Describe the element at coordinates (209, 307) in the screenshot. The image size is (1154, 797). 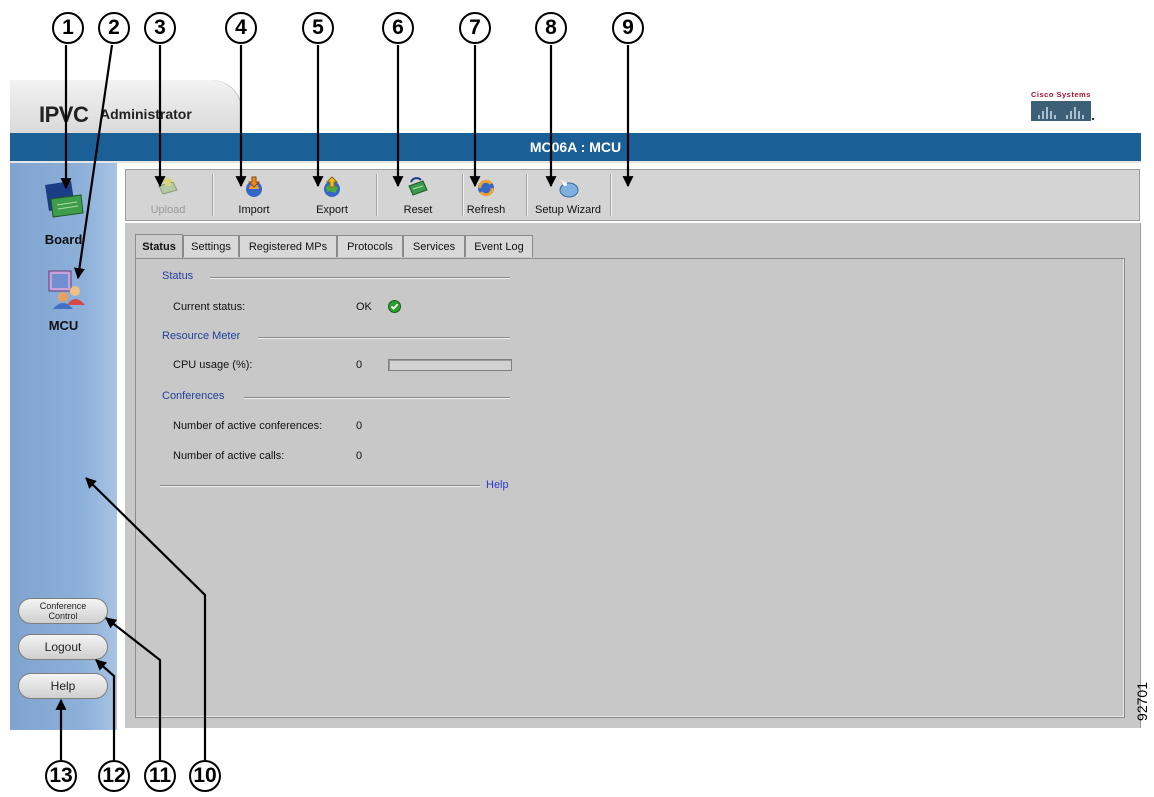
I see `current-status-label: Current status:` at that location.